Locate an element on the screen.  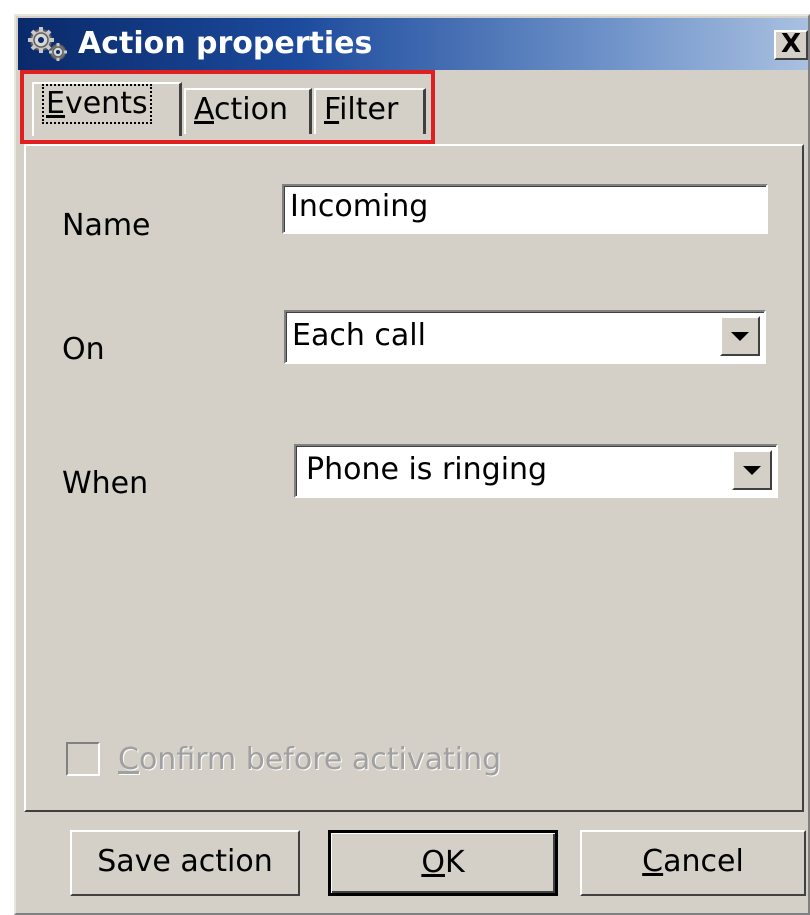
tab-events: Events is located at coordinates (107, 109).